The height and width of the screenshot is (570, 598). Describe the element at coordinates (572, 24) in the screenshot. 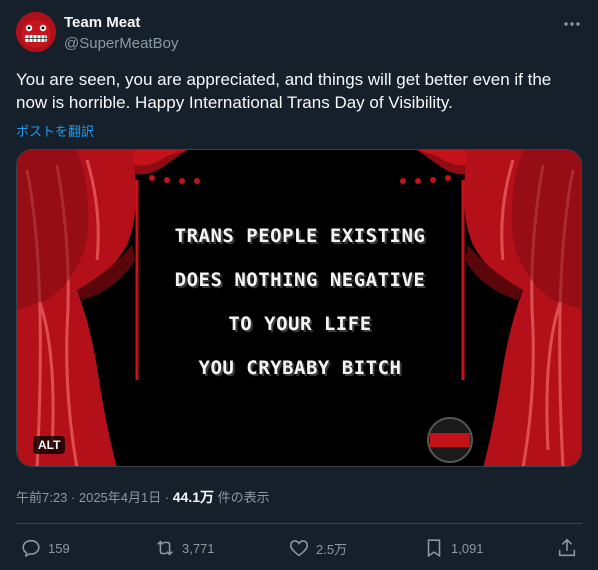

I see `more-options-icon` at that location.